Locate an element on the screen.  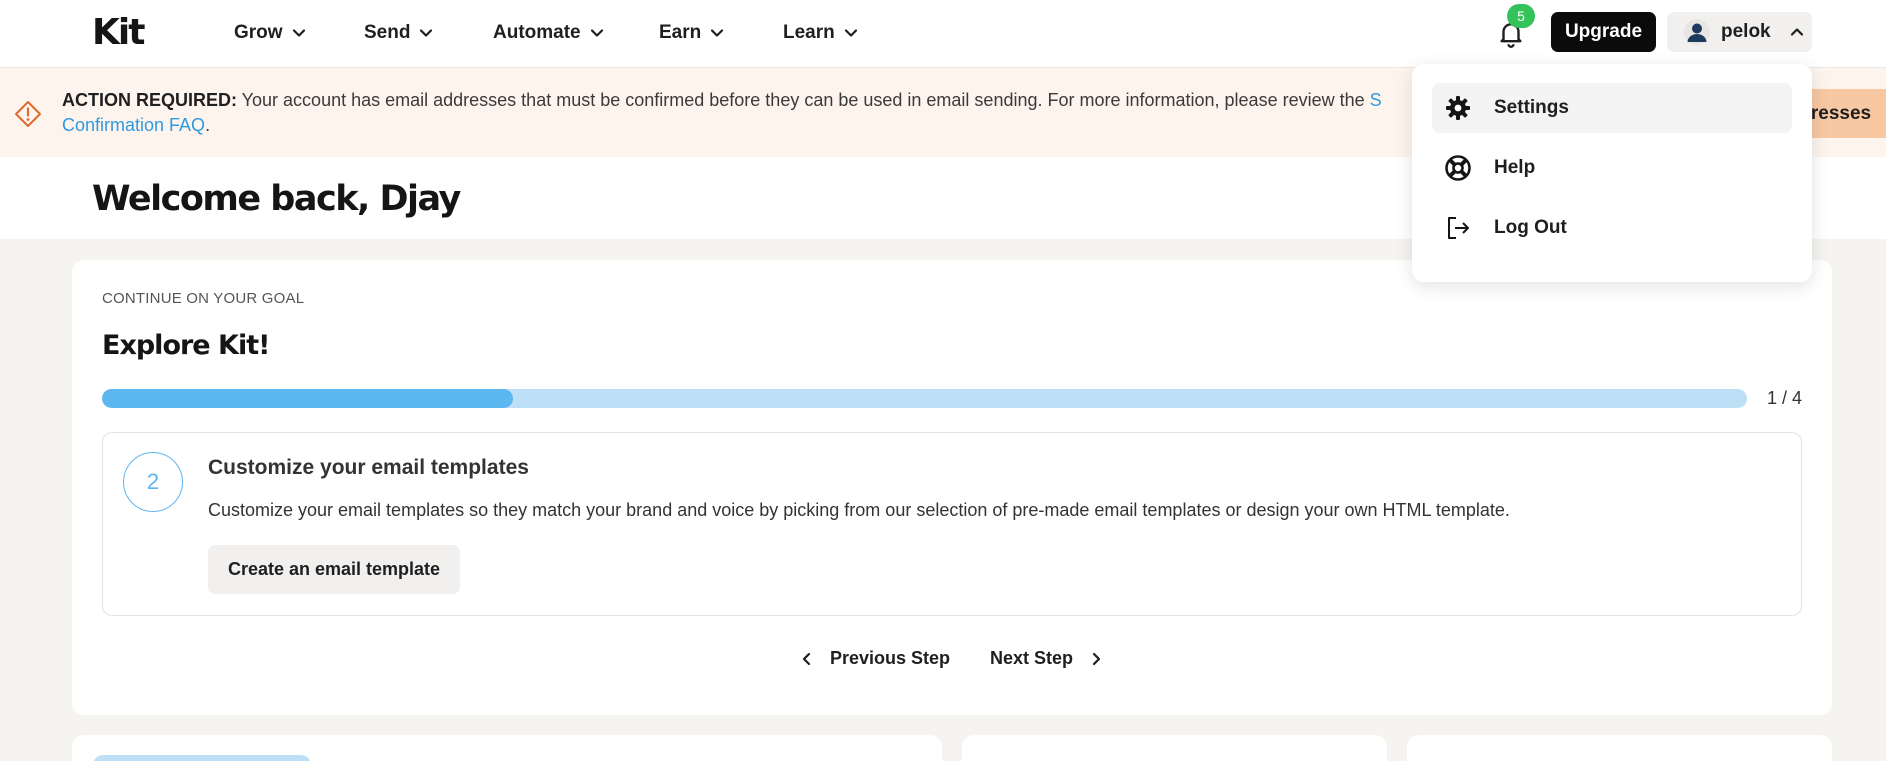
create-email-template-button: Create an email template is located at coordinates (334, 569).